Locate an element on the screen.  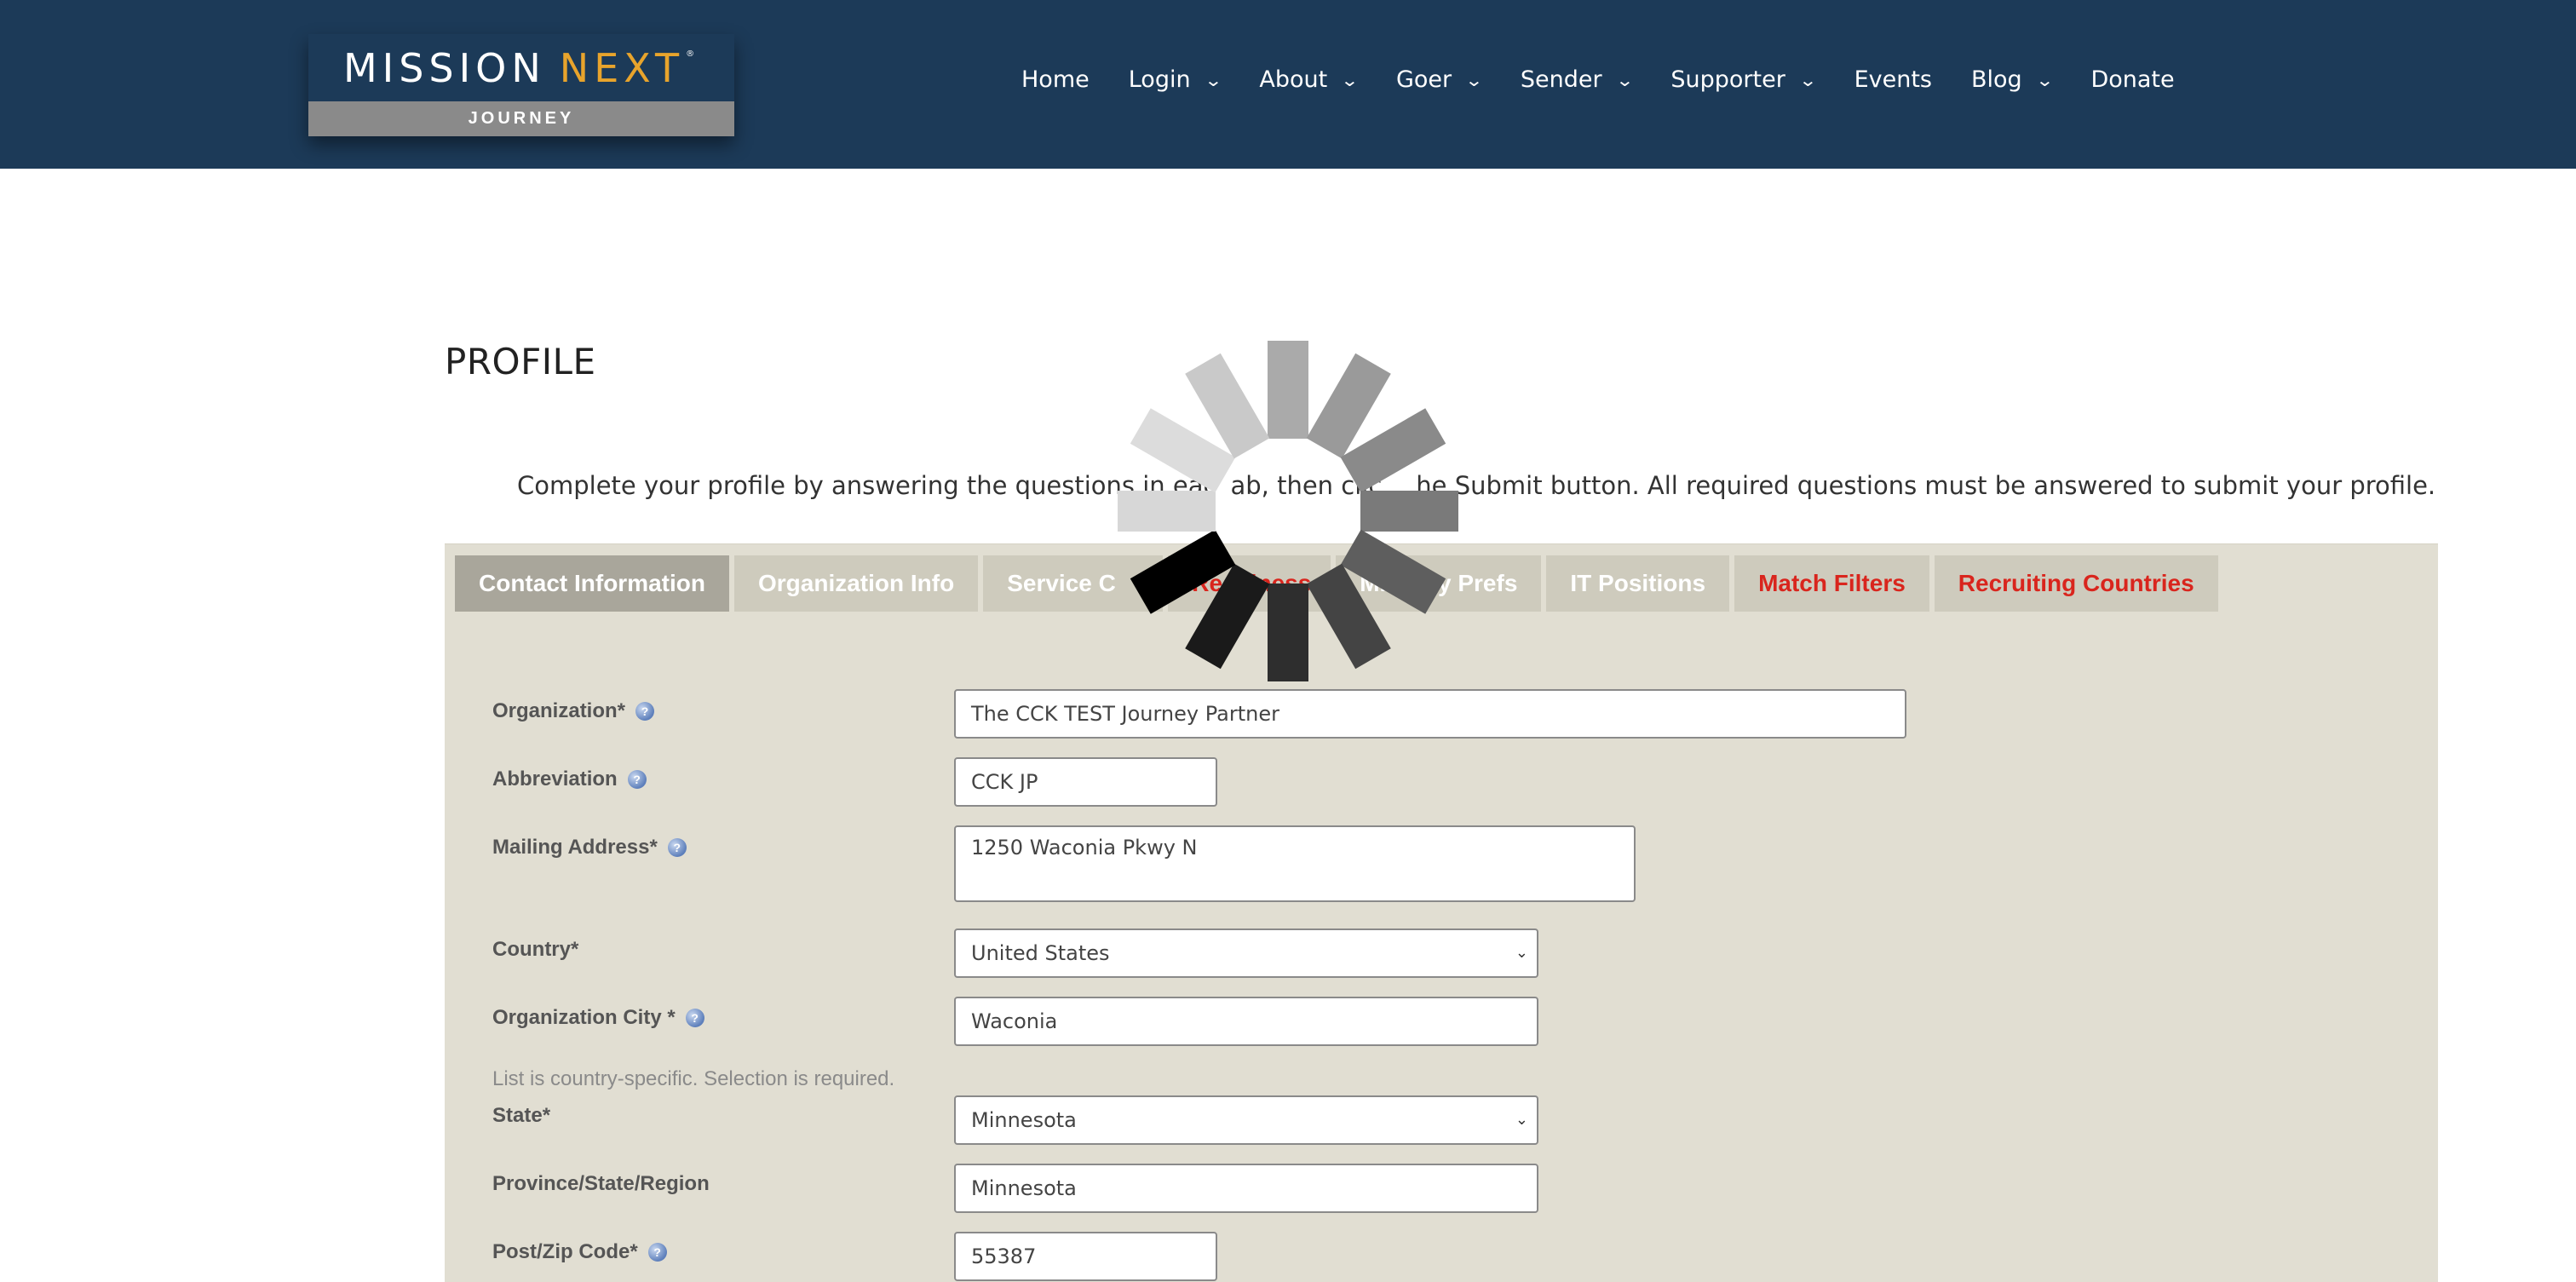
tab-service-c: Service C is located at coordinates (1074, 583).